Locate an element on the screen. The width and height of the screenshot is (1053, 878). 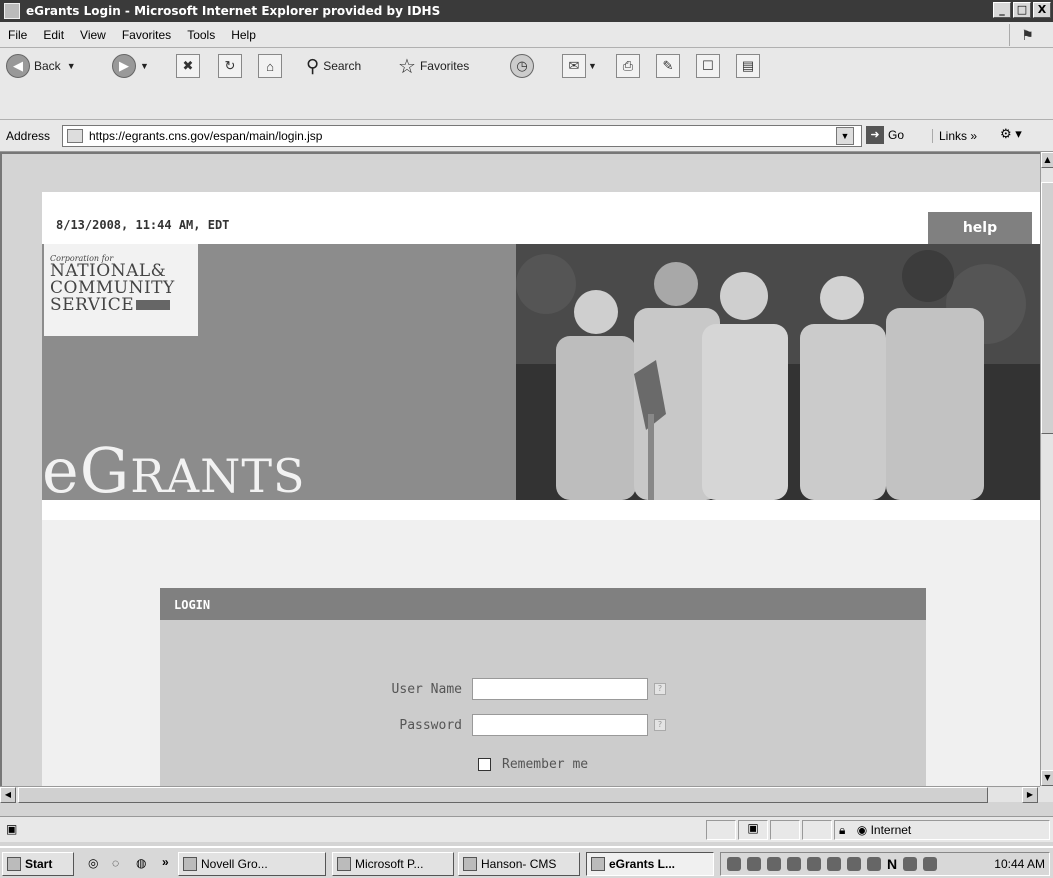
username-help-icon: ? is located at coordinates (660, 689).